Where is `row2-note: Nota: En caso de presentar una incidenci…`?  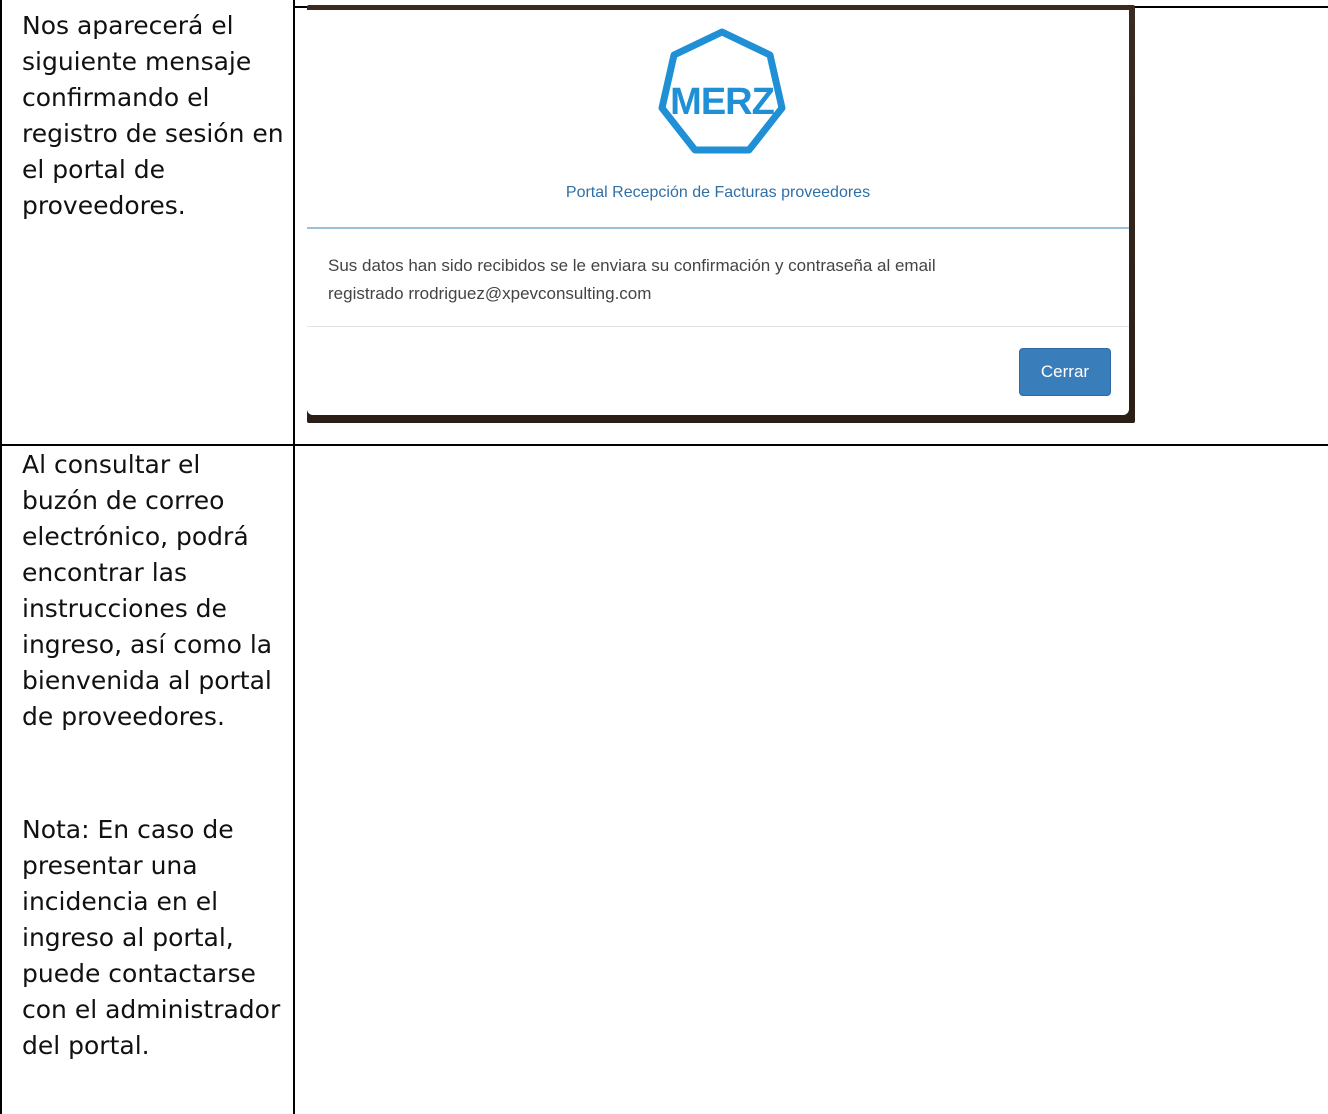 row2-note: Nota: En caso de presentar una incidenci… is located at coordinates (151, 937).